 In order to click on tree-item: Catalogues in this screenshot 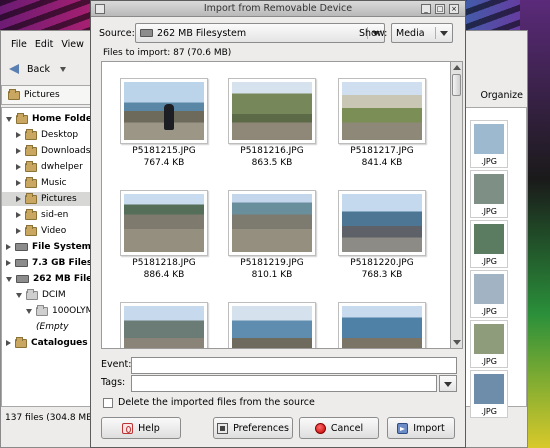, I will do `click(47, 343)`.